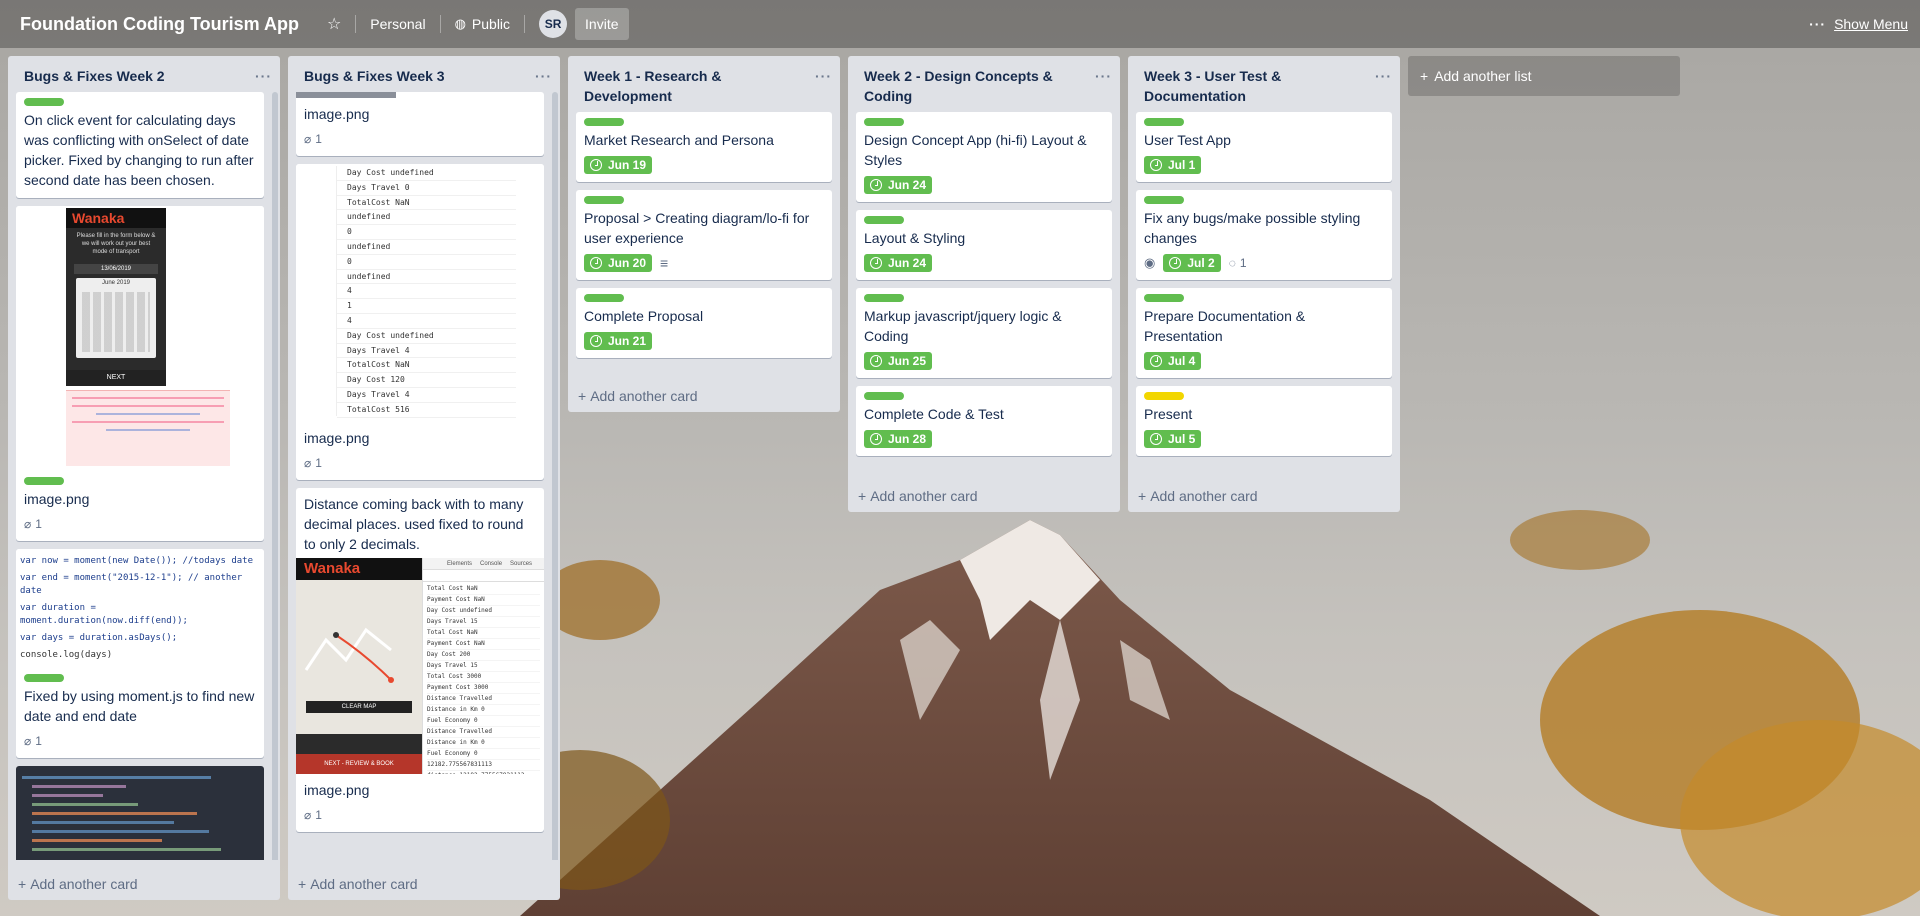 The image size is (1920, 916). I want to click on list-title: Bugs & Fixes Week 2, so click(129, 76).